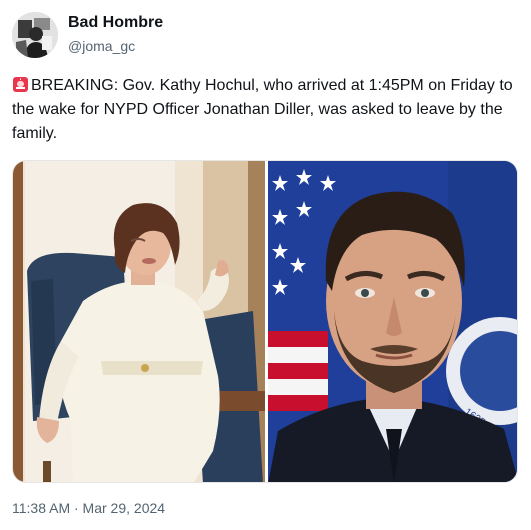 This screenshot has width=531, height=530. Describe the element at coordinates (115, 23) in the screenshot. I see `display-name: Bad Hombre` at that location.